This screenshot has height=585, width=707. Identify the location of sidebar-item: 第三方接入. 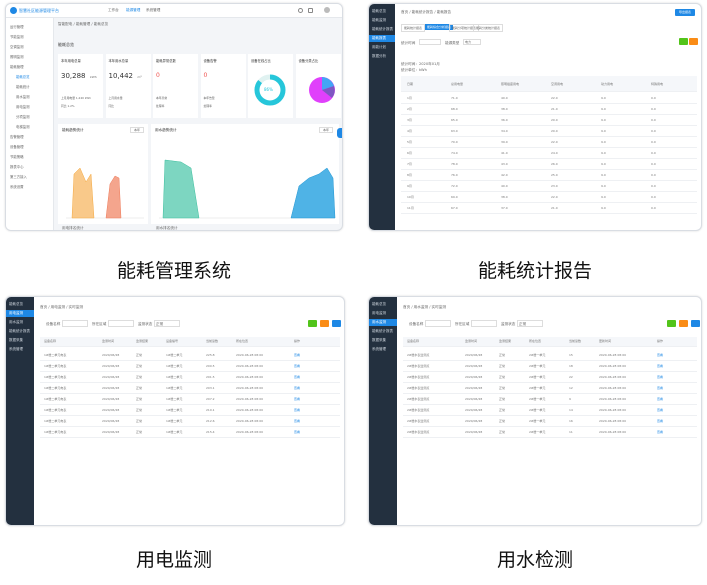
(18, 176).